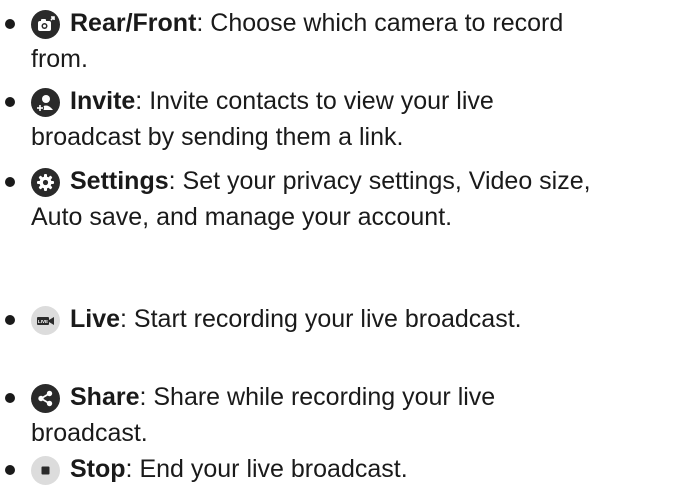 This screenshot has width=676, height=486. I want to click on description-continued: broadcast by sending them a link., so click(217, 137).